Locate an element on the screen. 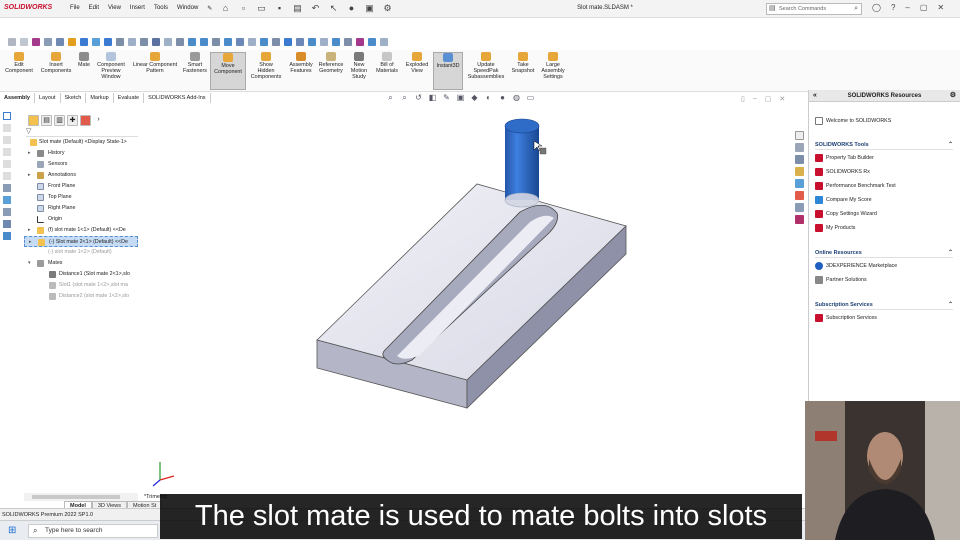  tree-node-distance2: Distance2 (slot mate 1<2>,slo is located at coordinates (81, 296).